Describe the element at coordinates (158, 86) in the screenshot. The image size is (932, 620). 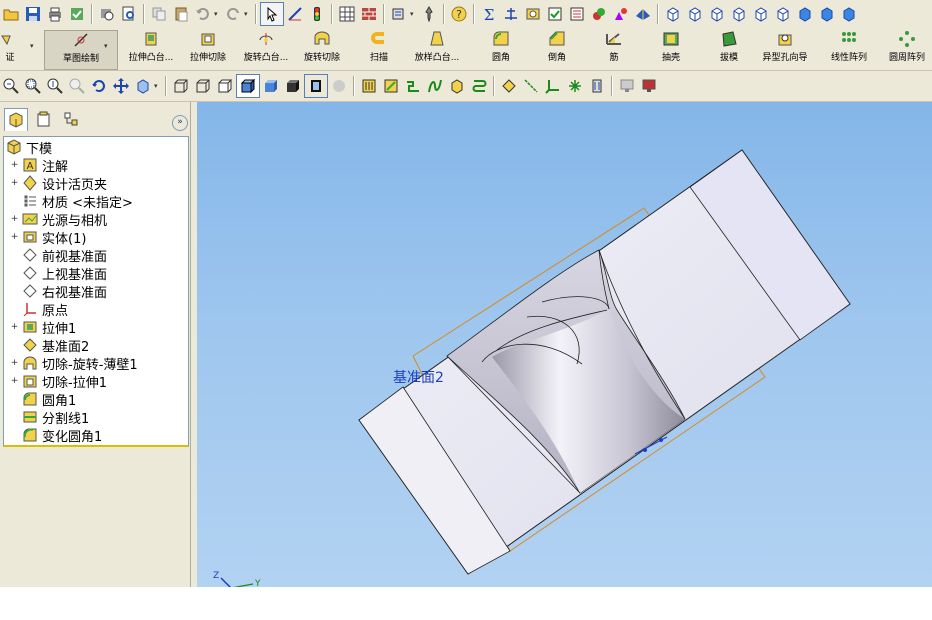
I see `standard-views-dropdown-icon: ▾` at that location.